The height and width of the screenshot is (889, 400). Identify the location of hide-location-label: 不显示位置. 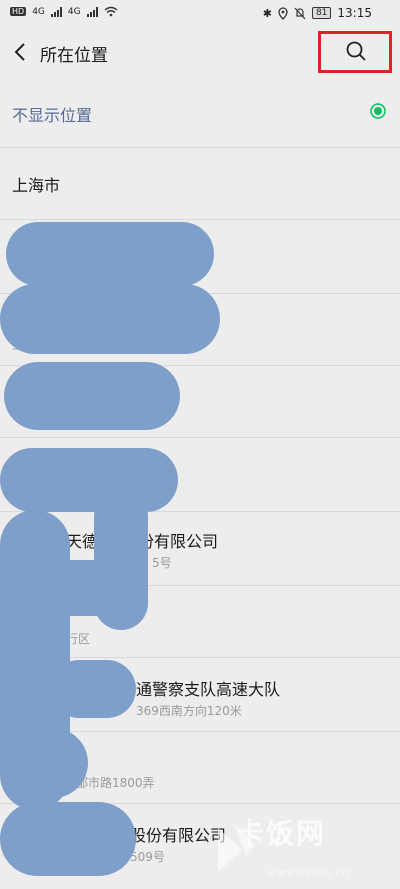
(52, 115).